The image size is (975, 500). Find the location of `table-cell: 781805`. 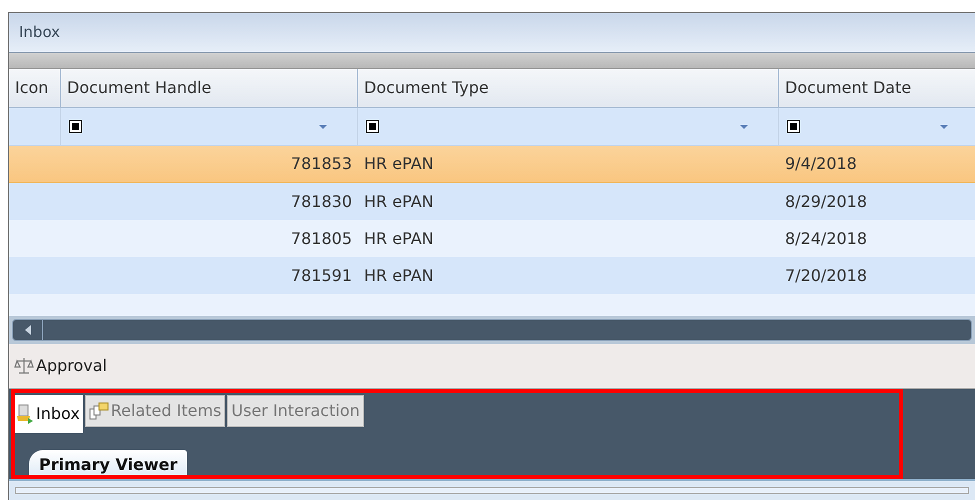

table-cell: 781805 is located at coordinates (321, 238).